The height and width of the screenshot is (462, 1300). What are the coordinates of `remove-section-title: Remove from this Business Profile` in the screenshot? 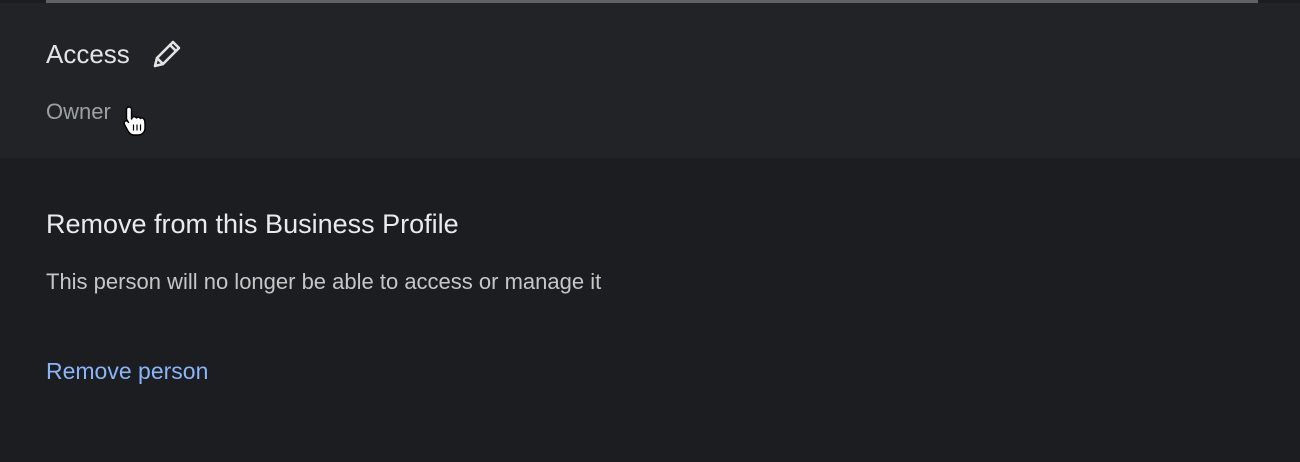 It's located at (252, 224).